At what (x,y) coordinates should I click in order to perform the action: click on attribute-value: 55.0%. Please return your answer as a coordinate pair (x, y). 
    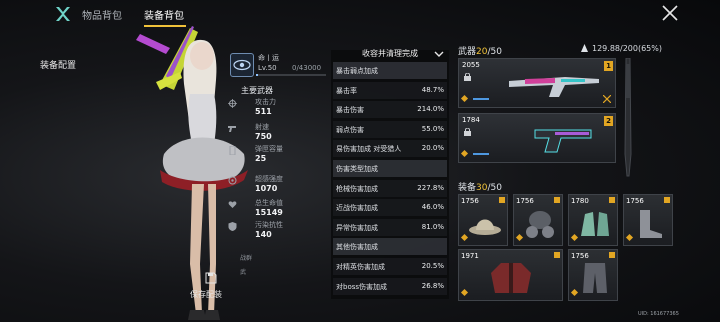
    Looking at the image, I should click on (432, 128).